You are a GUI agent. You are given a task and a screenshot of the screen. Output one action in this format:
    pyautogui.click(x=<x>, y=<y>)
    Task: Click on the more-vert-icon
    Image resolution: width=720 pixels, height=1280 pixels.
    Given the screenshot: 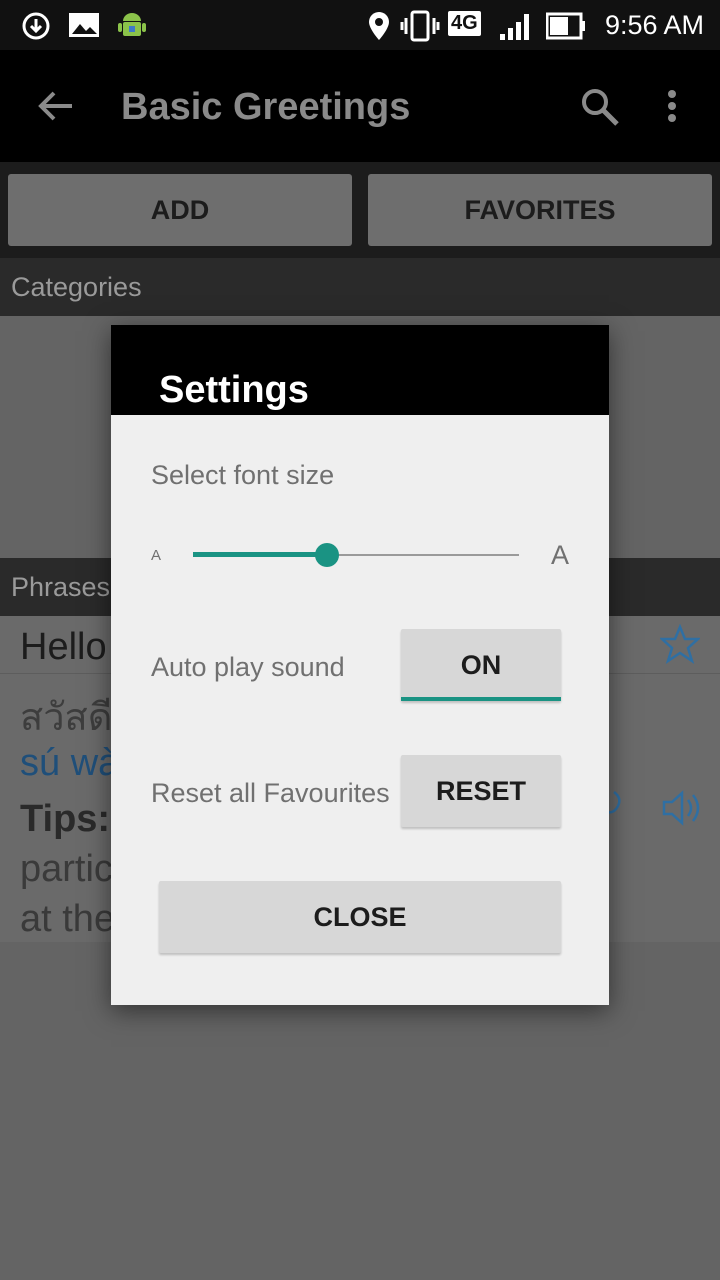 What is the action you would take?
    pyautogui.click(x=672, y=110)
    